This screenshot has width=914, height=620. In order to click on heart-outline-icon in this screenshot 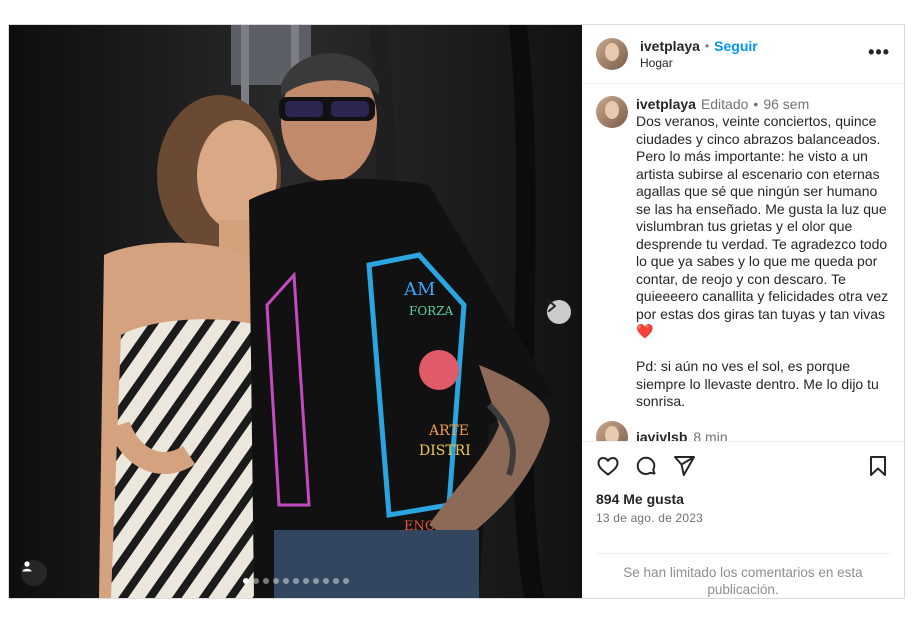, I will do `click(608, 466)`.